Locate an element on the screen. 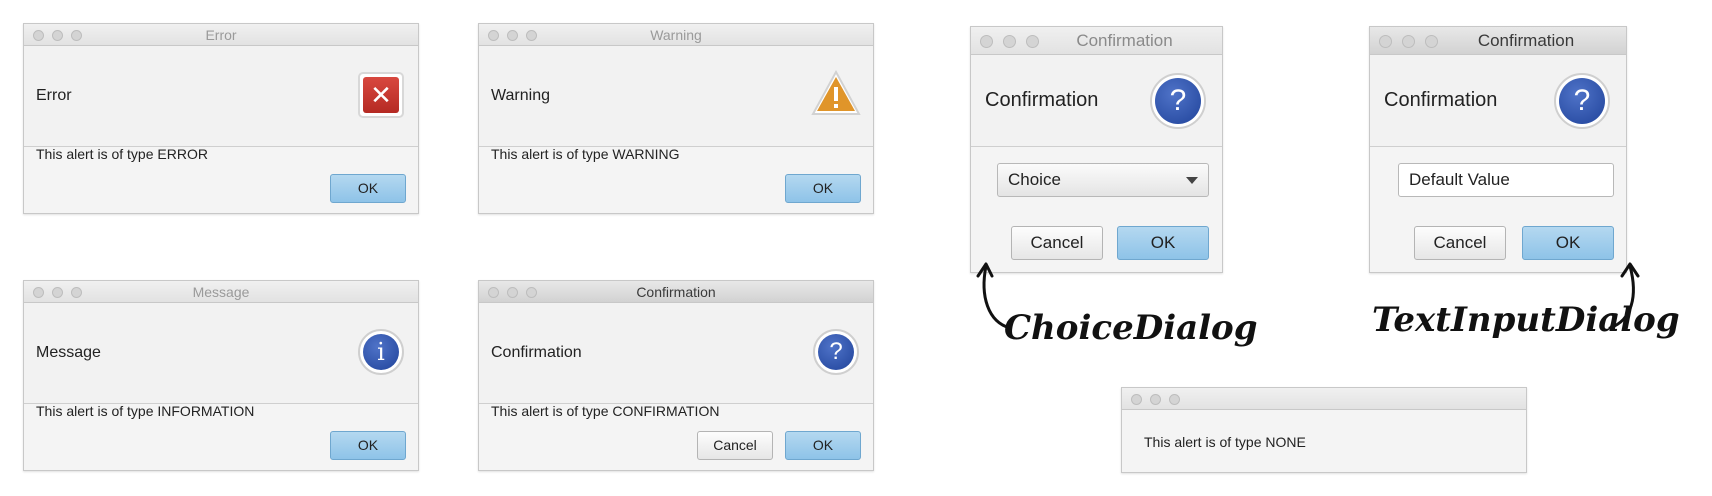 The width and height of the screenshot is (1712, 496). error-dialog-content: This alert is of type ERROR is located at coordinates (122, 154).